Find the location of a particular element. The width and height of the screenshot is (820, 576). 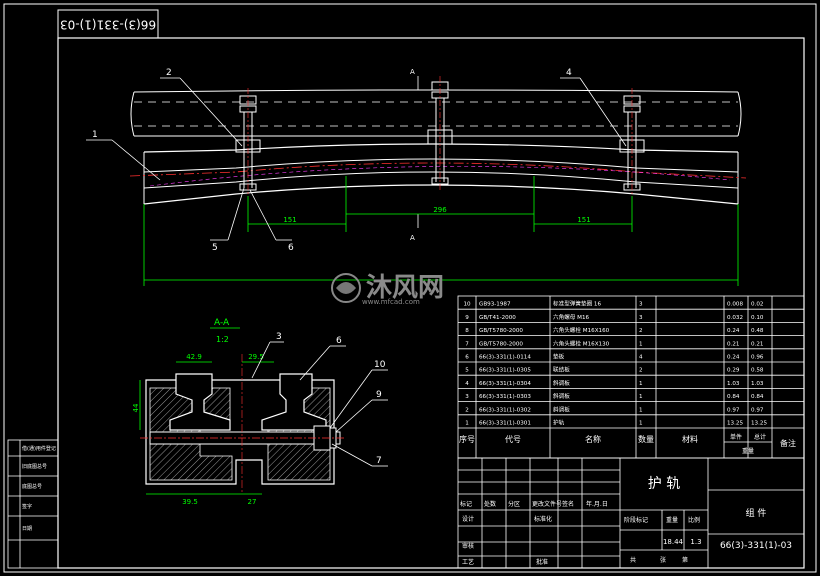

rail-break-right is located at coordinates (739, 114).